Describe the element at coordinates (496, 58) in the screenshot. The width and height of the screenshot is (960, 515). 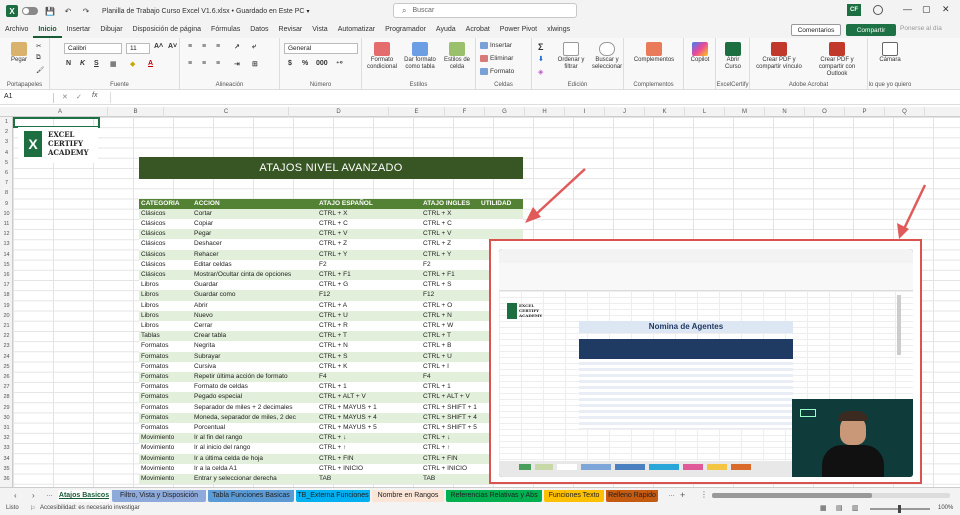
I see `delete-button: Eliminar` at that location.